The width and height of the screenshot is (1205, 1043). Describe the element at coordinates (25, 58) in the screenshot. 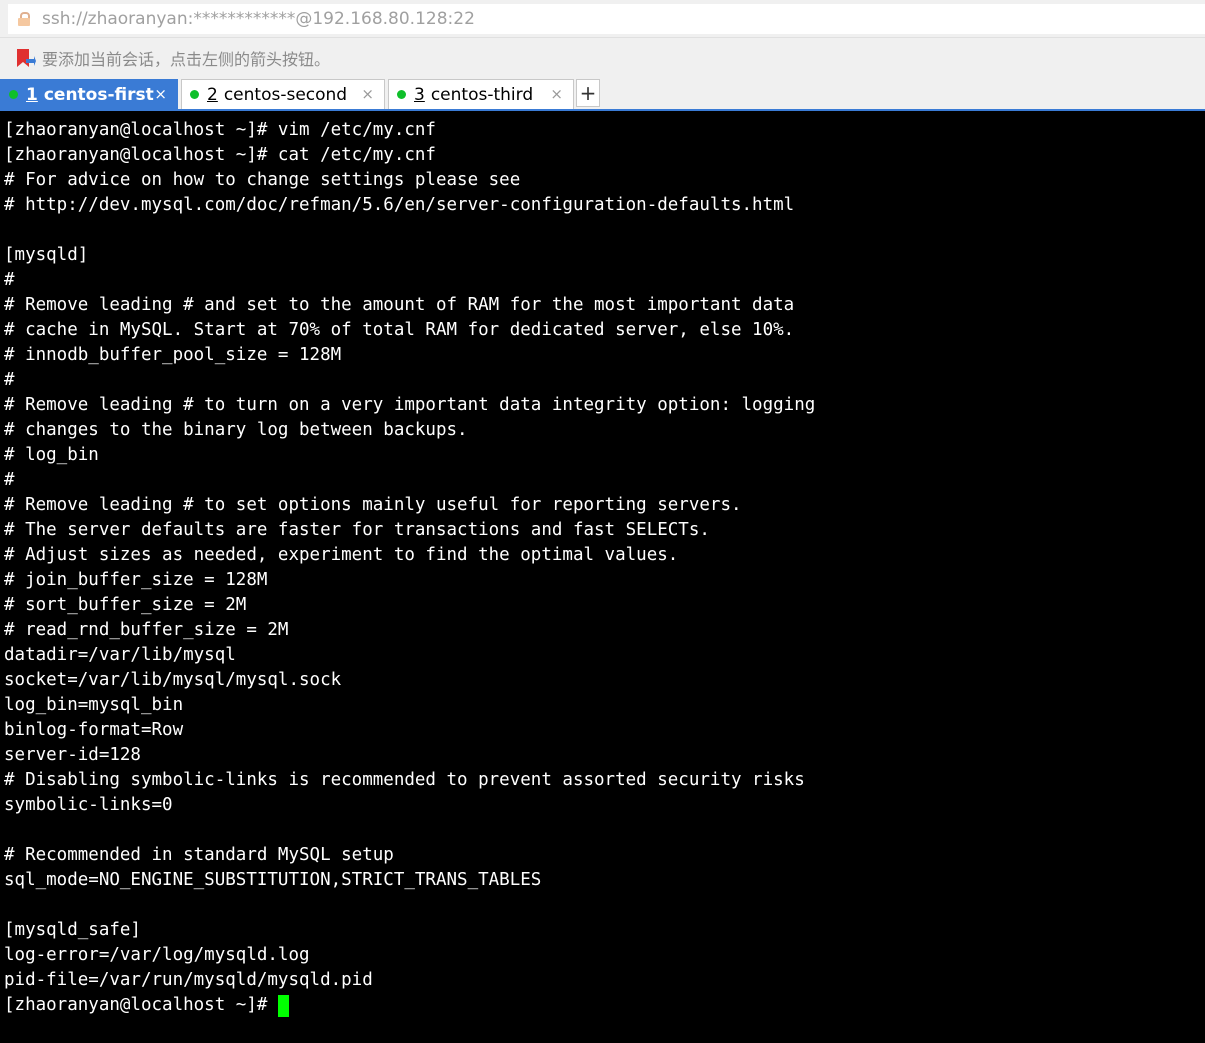

I see `bookmark-arrow-icon` at that location.